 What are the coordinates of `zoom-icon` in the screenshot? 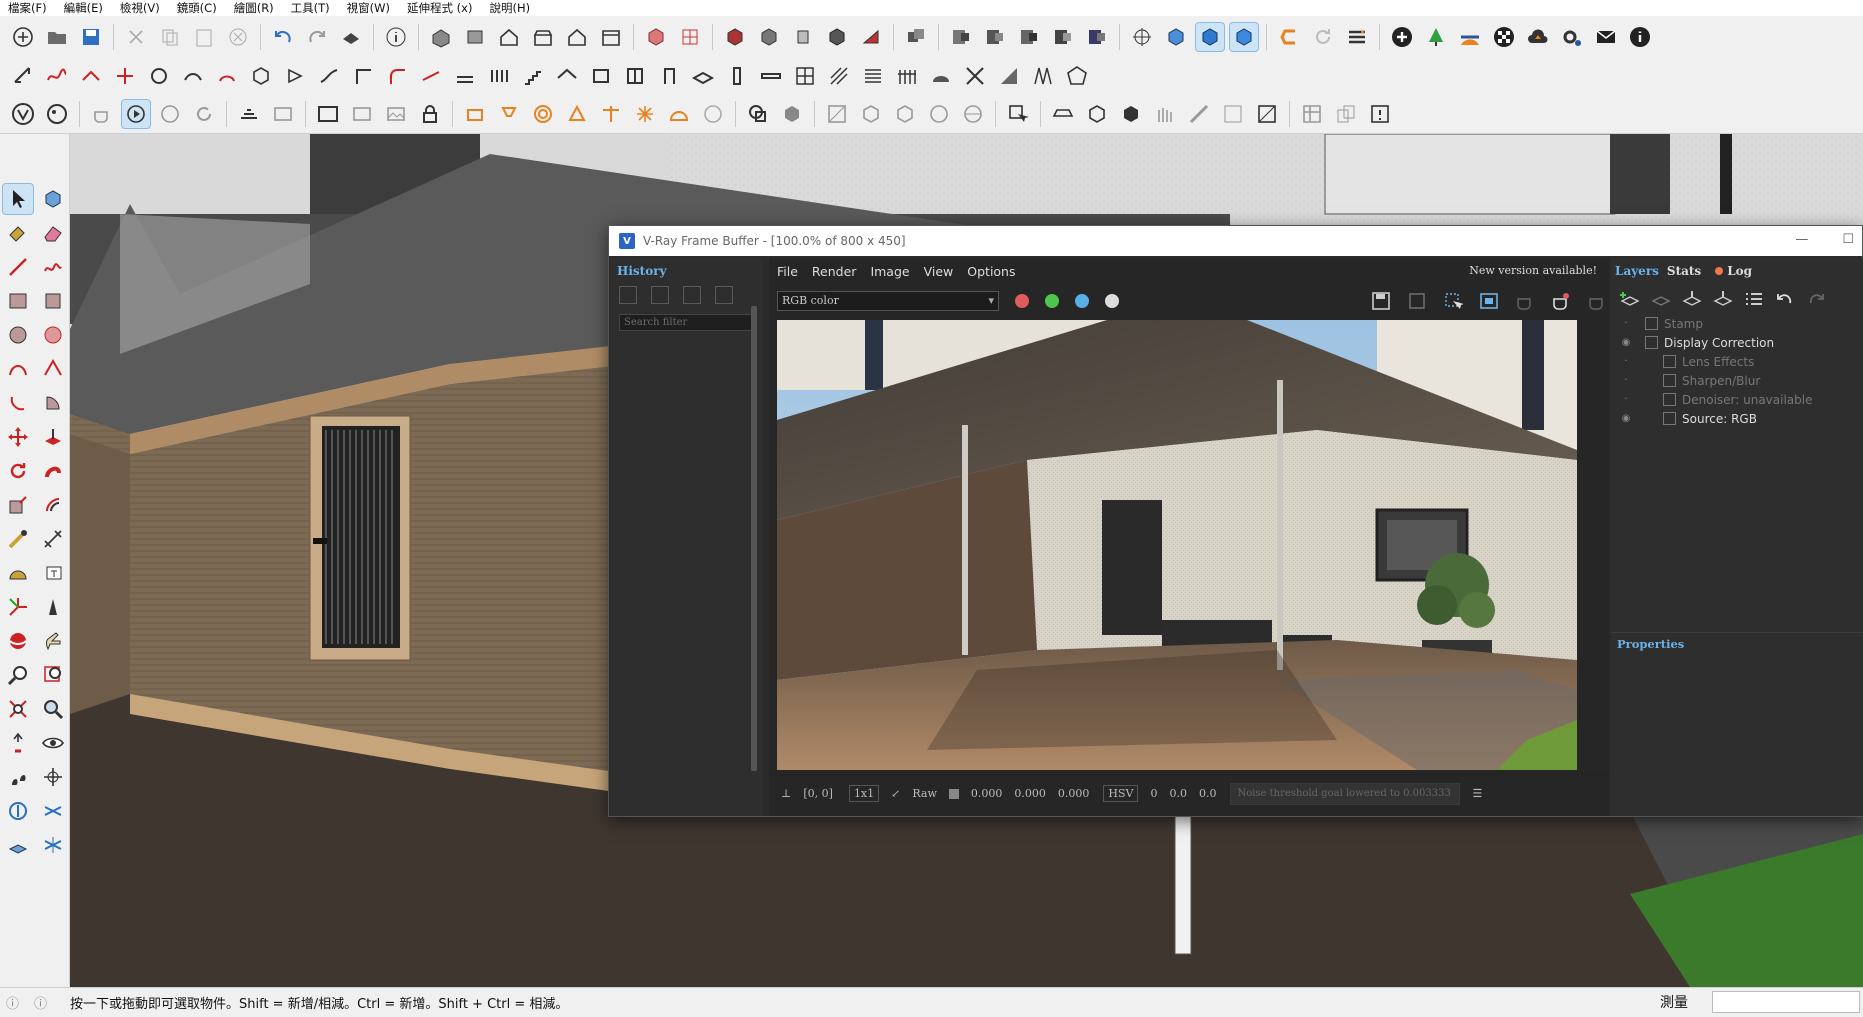 It's located at (18, 675).